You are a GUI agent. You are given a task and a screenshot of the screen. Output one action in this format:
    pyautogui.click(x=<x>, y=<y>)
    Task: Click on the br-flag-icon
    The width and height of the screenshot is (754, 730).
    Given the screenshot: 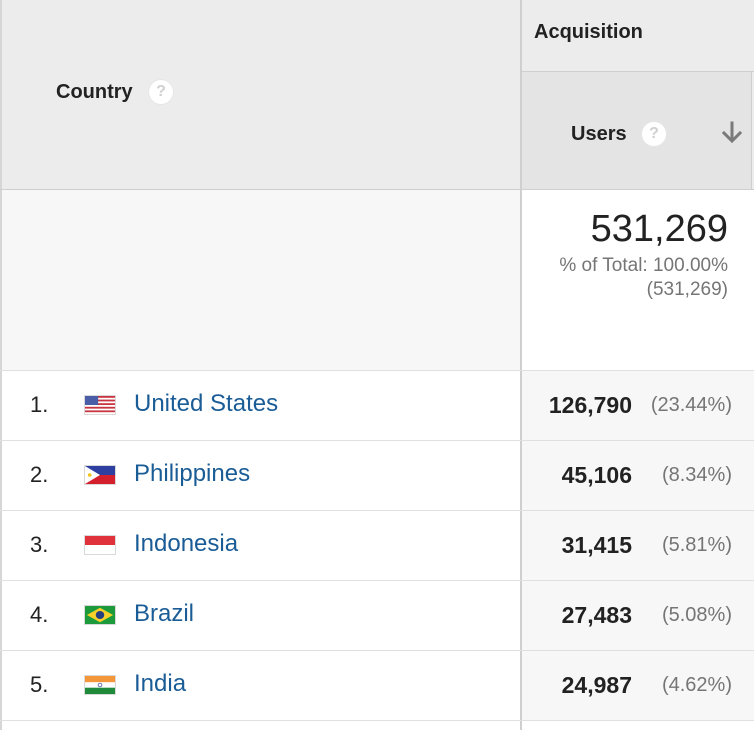 What is the action you would take?
    pyautogui.click(x=100, y=615)
    